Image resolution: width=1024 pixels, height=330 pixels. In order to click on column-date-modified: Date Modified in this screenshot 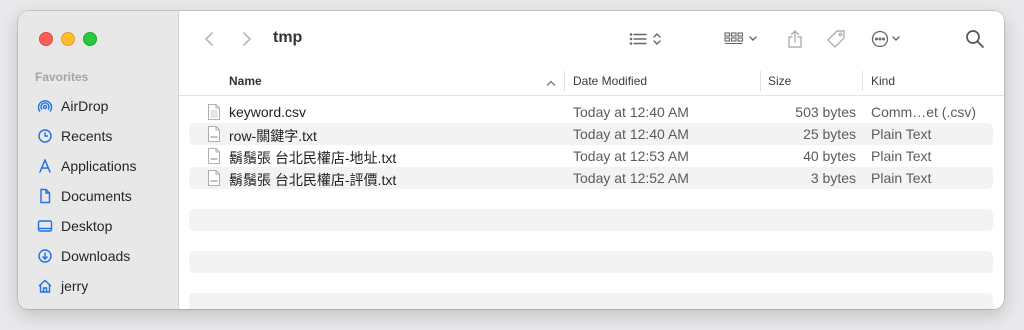, I will do `click(610, 81)`.